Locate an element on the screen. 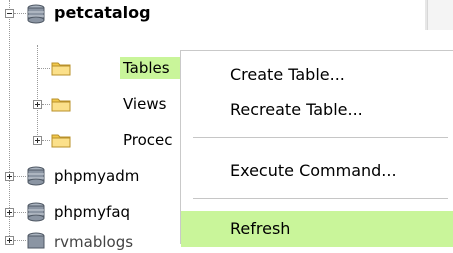 The width and height of the screenshot is (453, 253). tree-node-procedures: Procec is located at coordinates (148, 140).